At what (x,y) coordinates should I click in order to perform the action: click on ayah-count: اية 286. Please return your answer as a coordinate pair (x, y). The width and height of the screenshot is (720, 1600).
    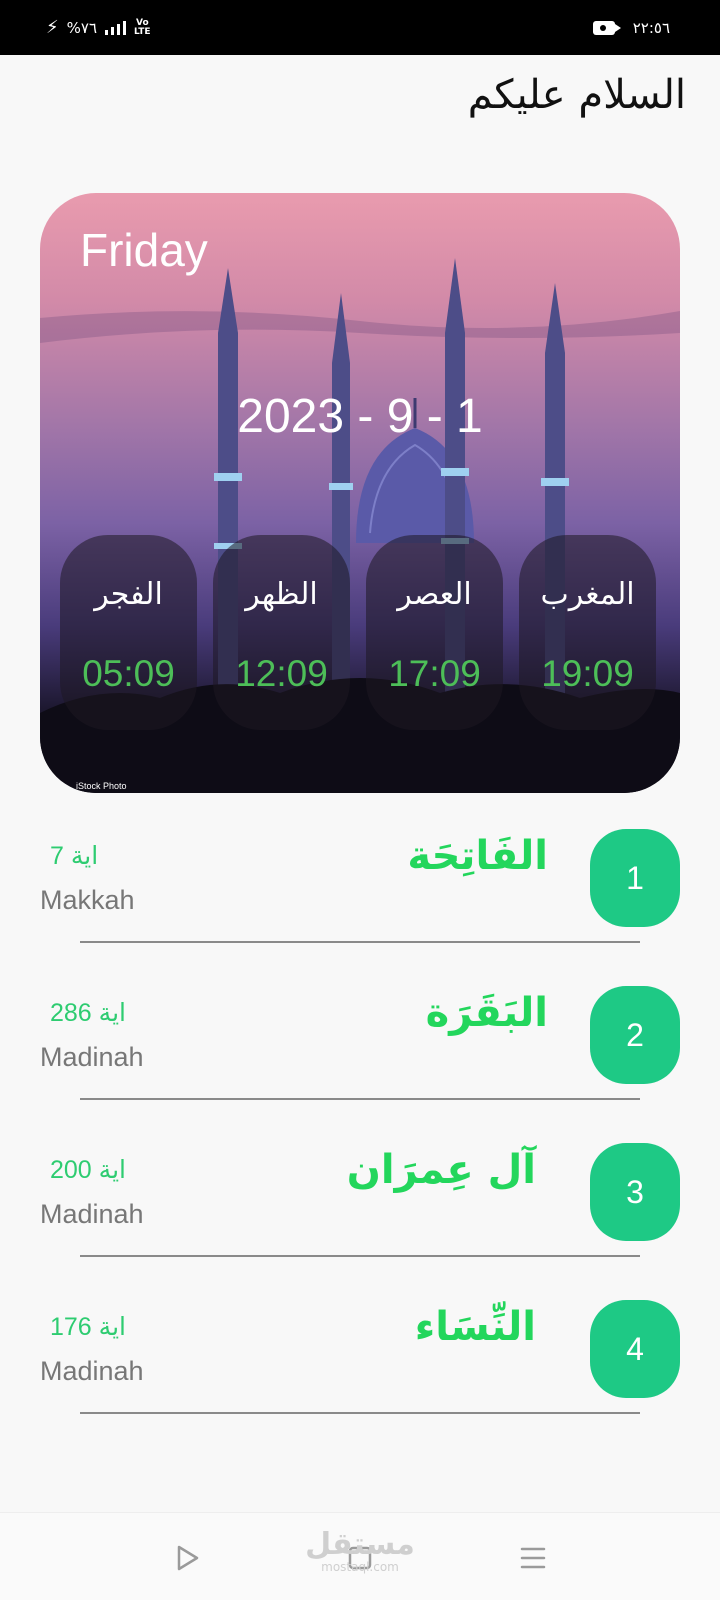
    Looking at the image, I should click on (88, 1013).